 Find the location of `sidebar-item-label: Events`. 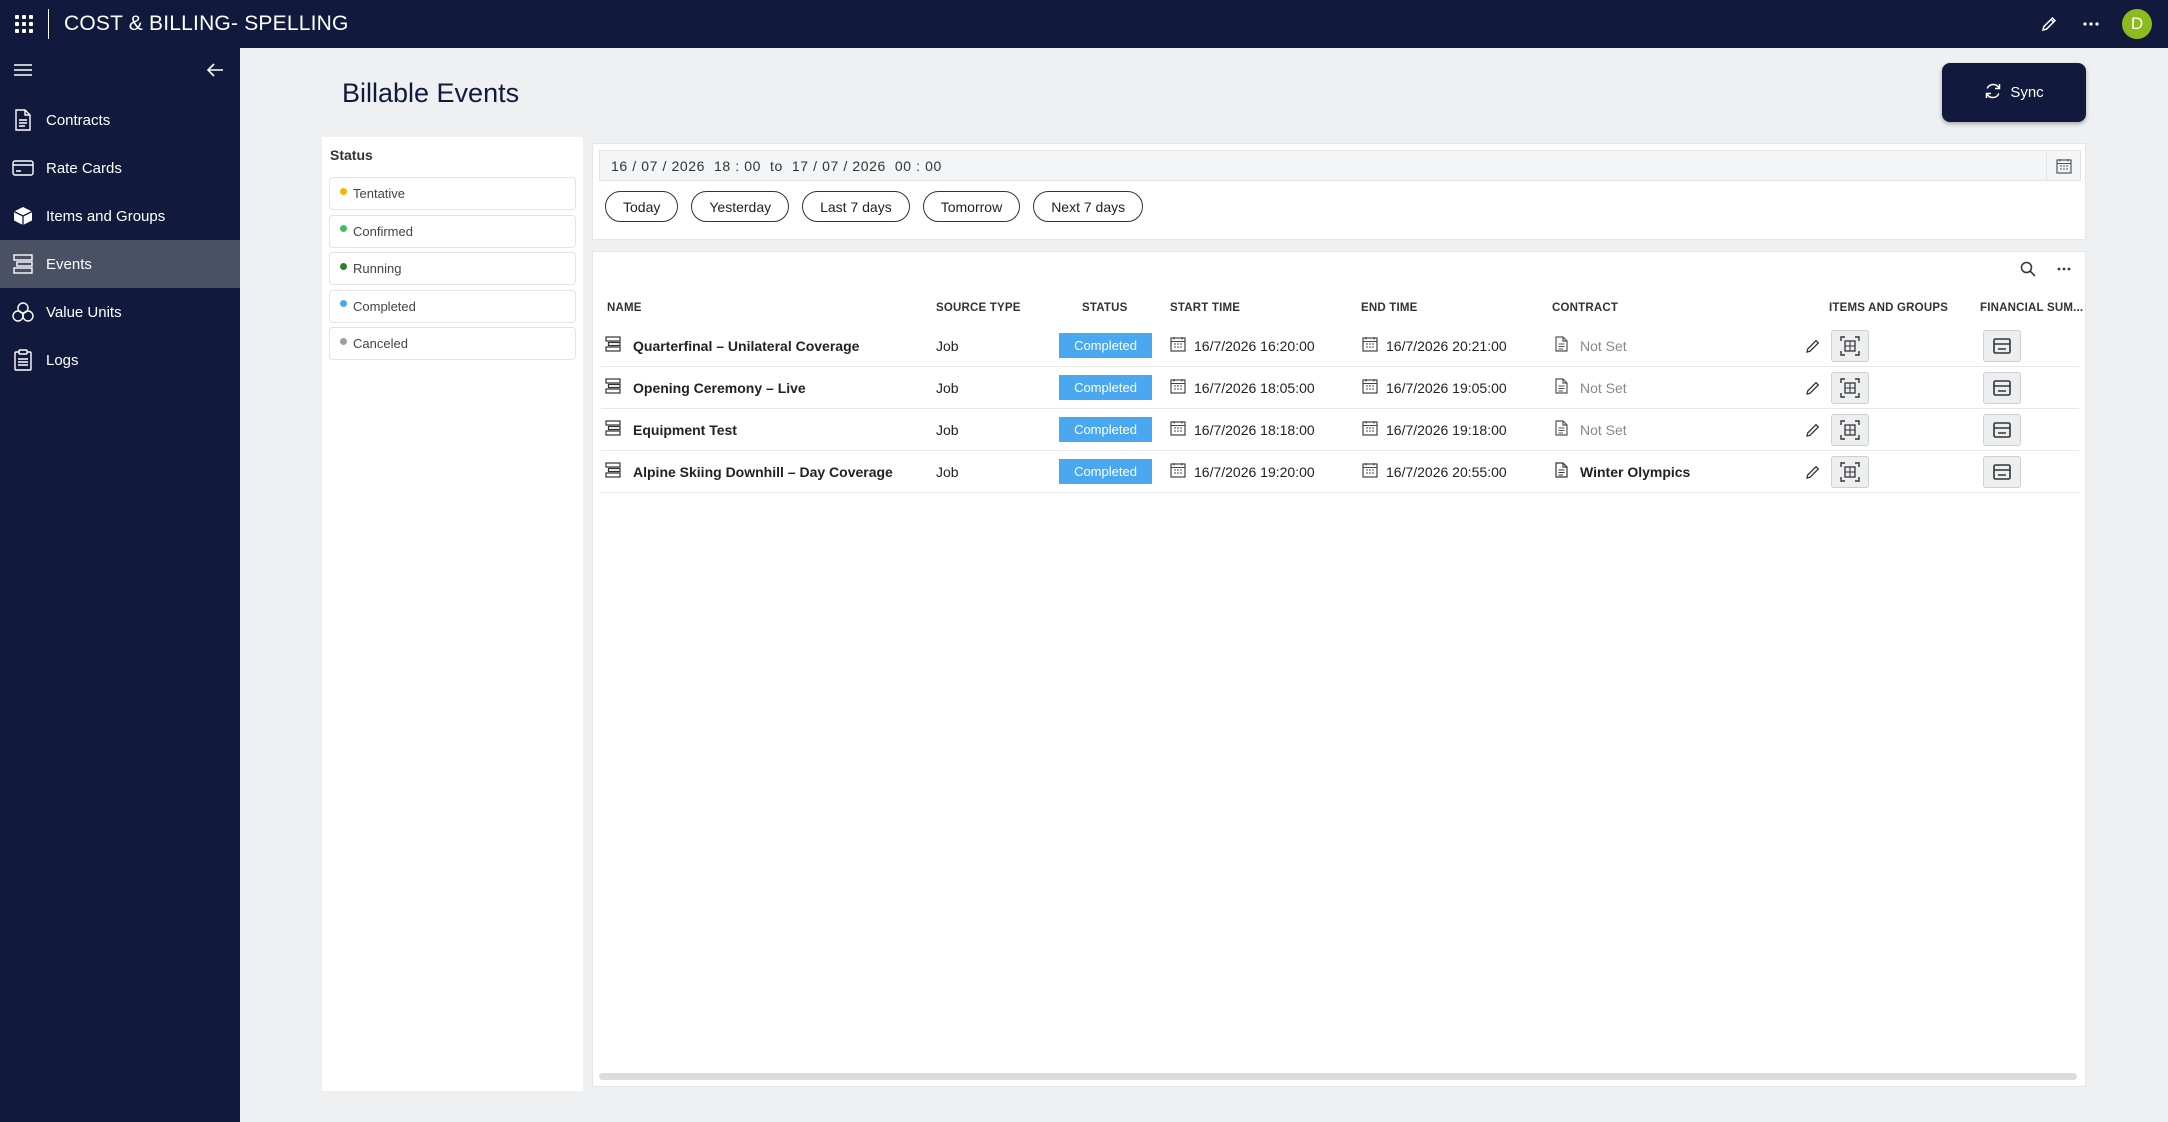

sidebar-item-label: Events is located at coordinates (69, 264).